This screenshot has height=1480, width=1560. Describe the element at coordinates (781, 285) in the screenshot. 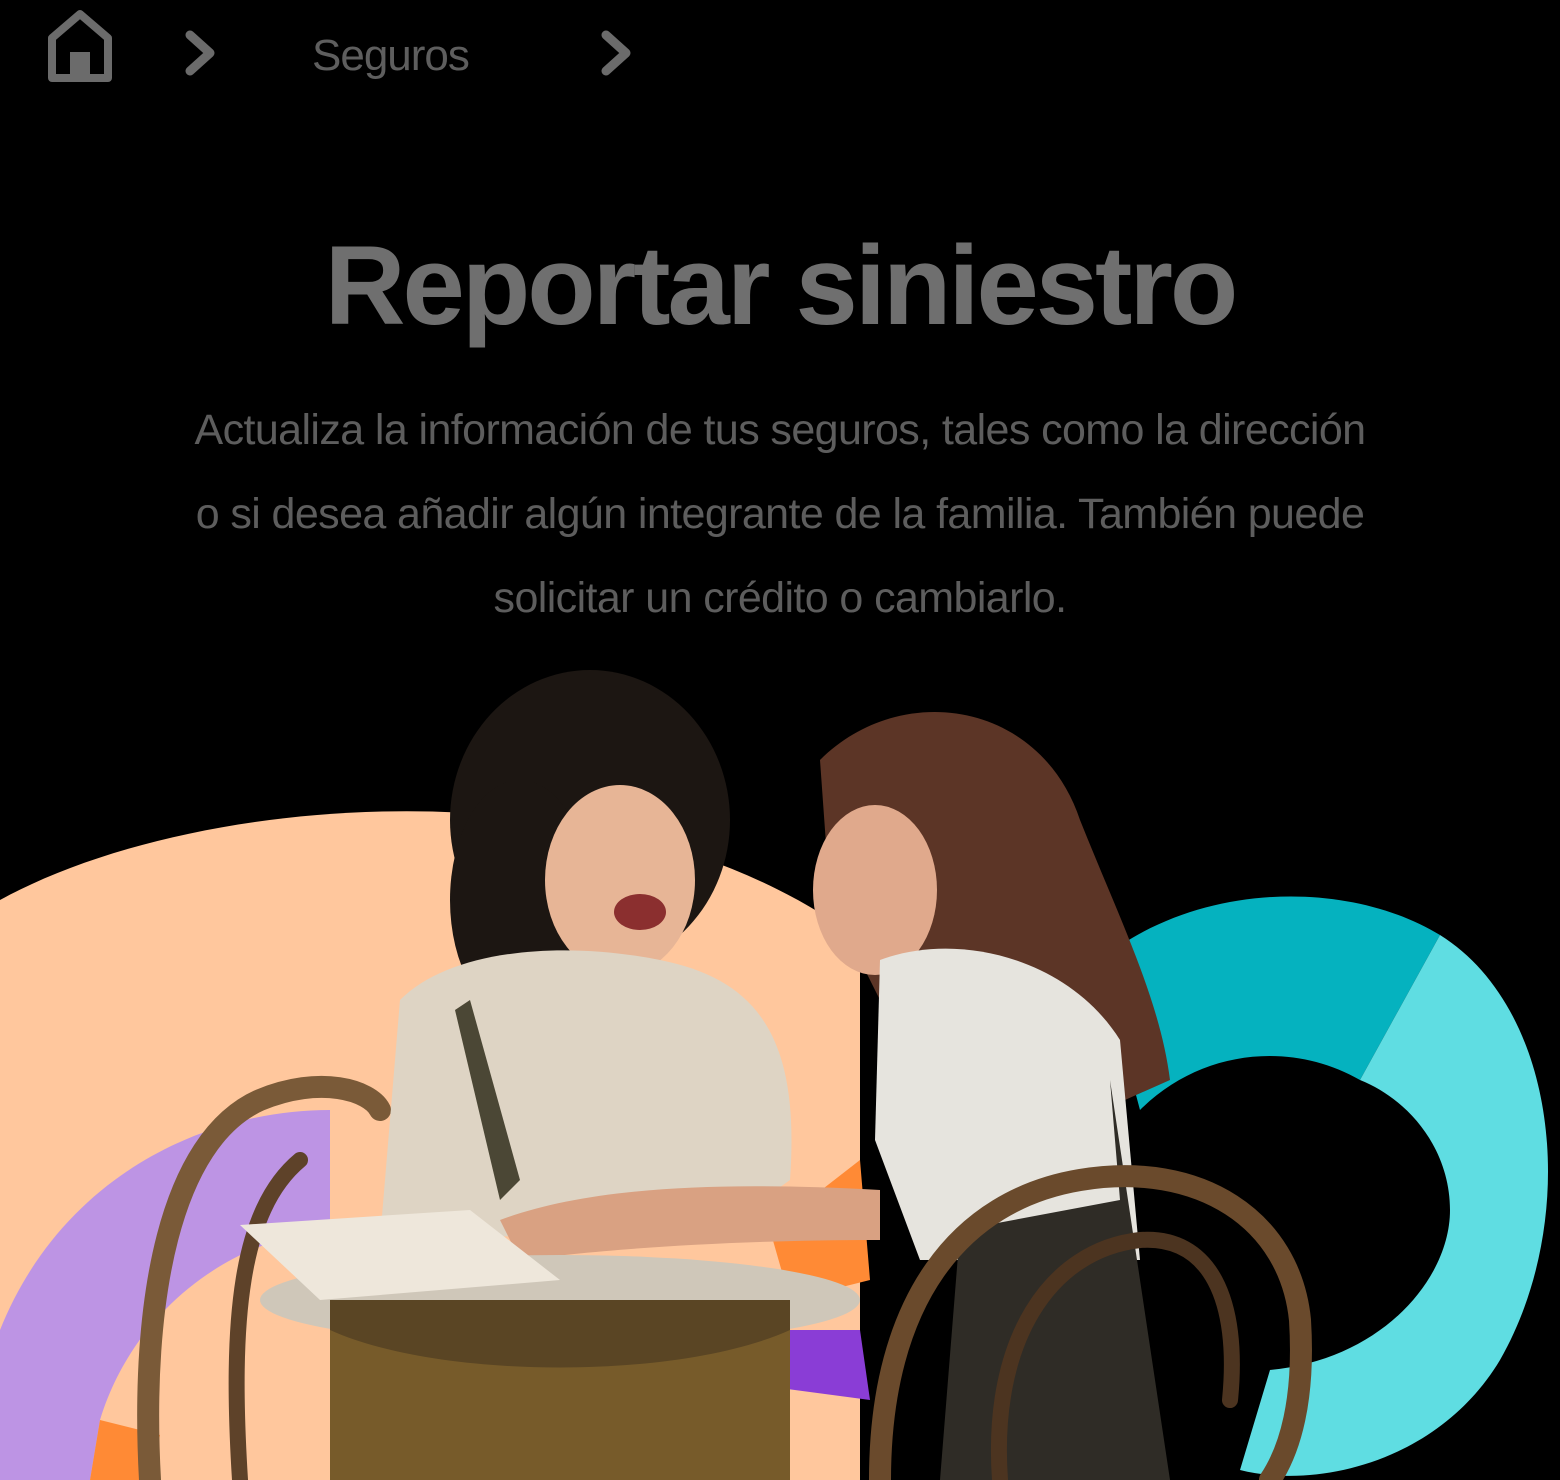

I see `page-title: Reportar siniestro` at that location.